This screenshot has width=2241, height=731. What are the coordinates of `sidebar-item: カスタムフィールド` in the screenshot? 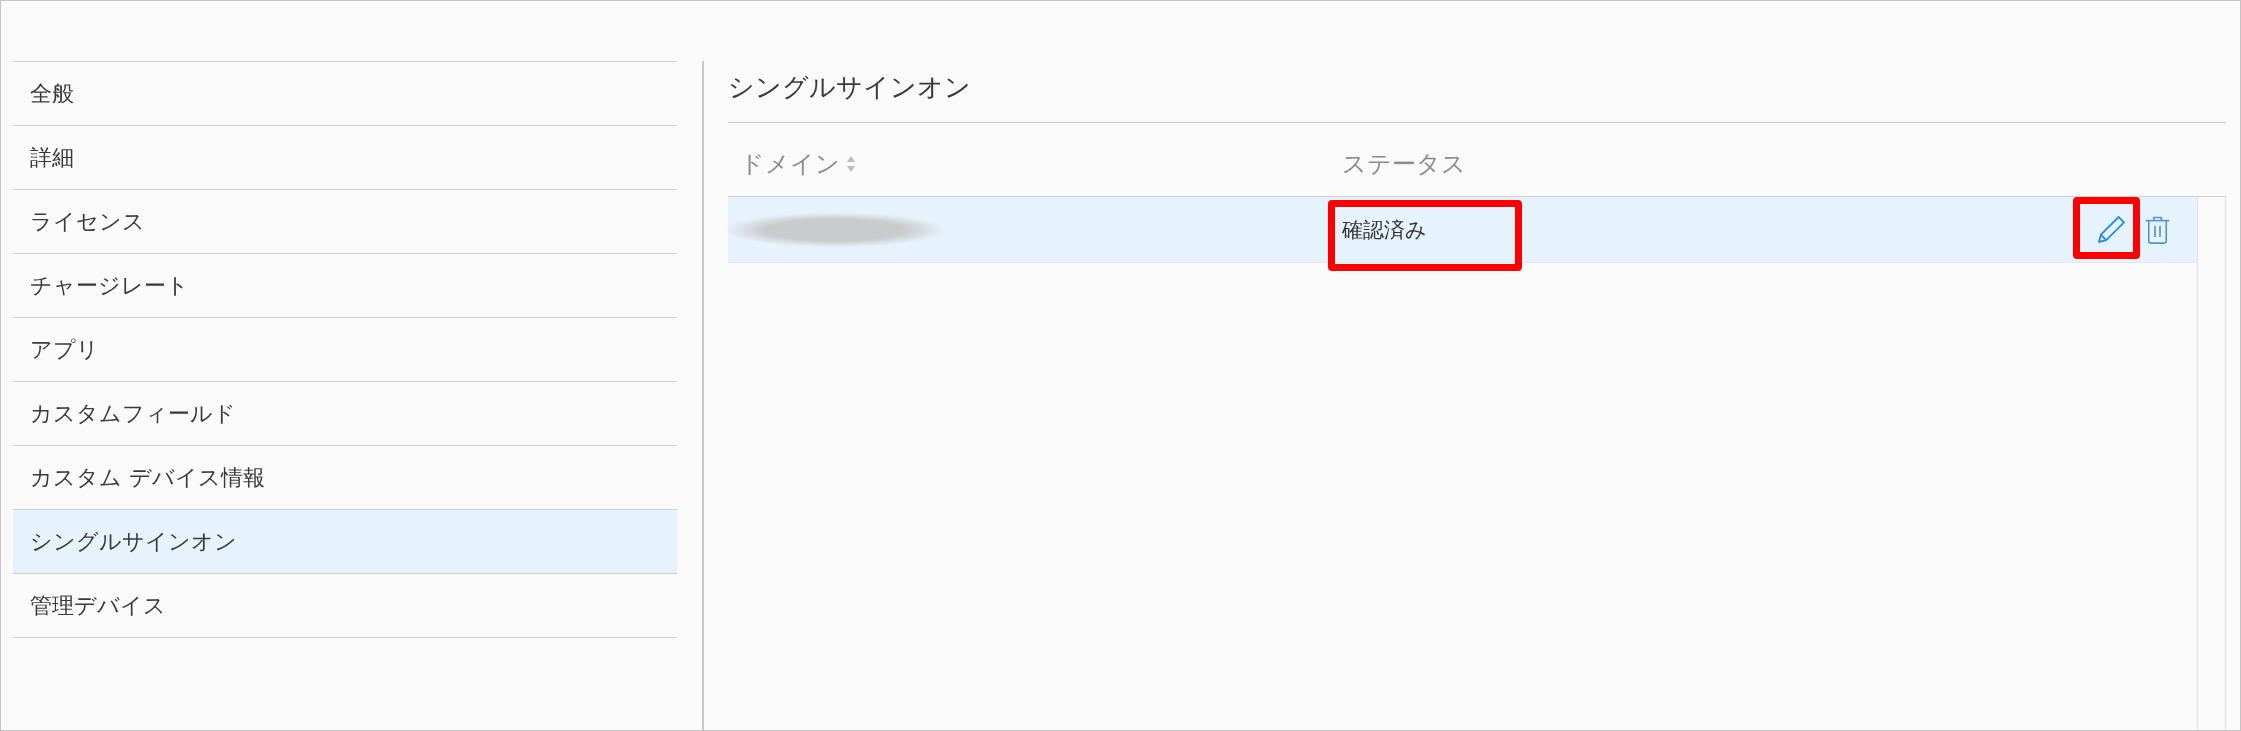 It's located at (345, 414).